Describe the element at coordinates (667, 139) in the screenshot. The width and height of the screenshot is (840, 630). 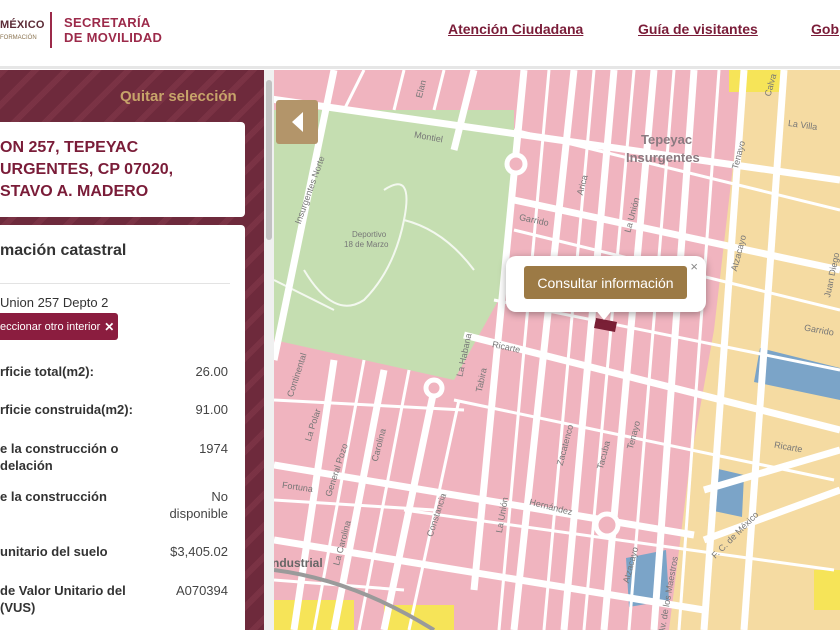
I see `place-label-tepeyac: Tepeyac` at that location.